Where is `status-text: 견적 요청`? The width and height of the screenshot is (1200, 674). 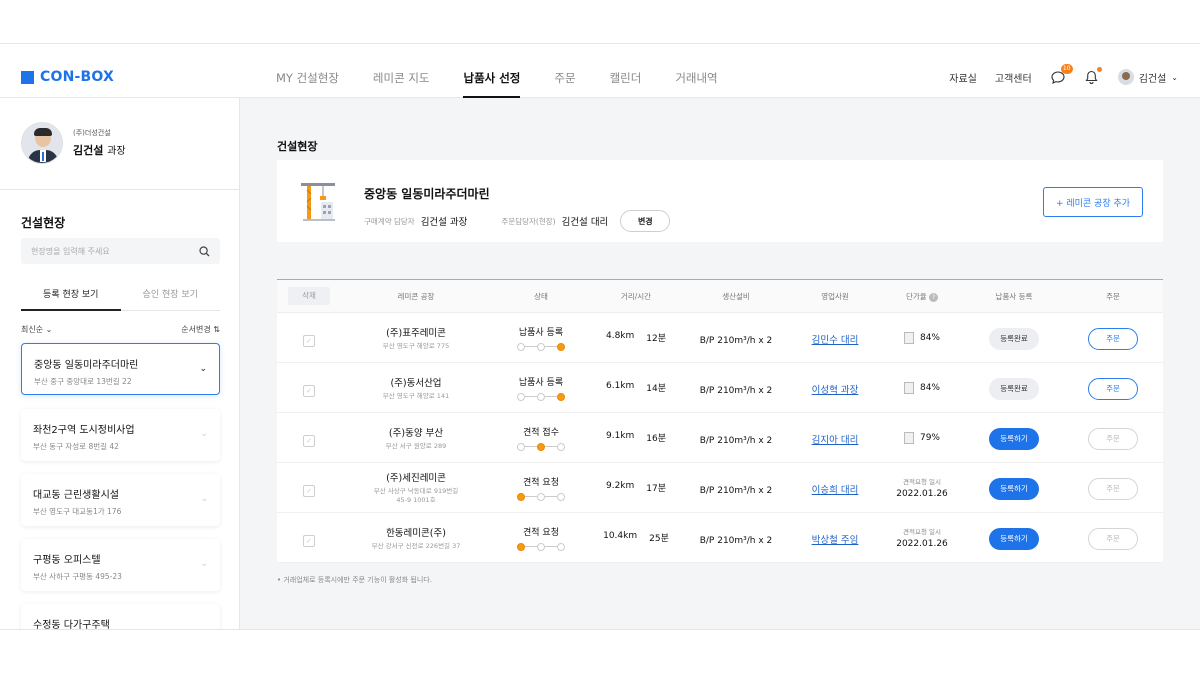
status-text: 견적 요청 is located at coordinates (541, 532).